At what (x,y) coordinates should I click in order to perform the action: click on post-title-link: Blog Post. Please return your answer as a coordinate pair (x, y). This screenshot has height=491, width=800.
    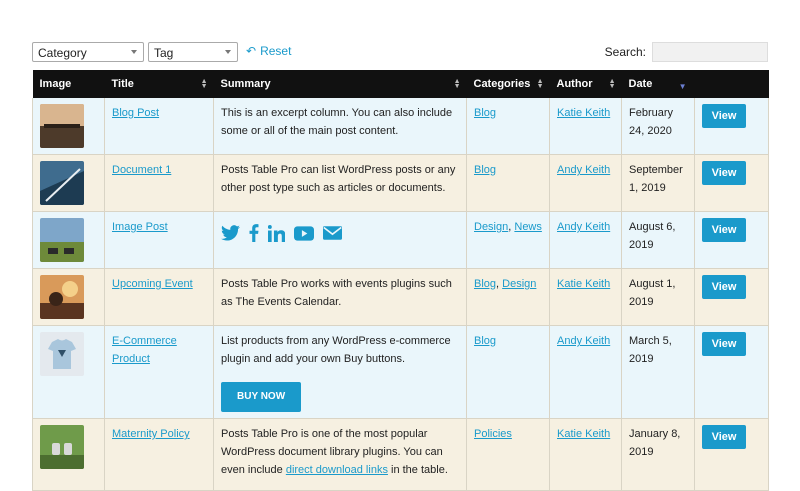
    Looking at the image, I should click on (135, 113).